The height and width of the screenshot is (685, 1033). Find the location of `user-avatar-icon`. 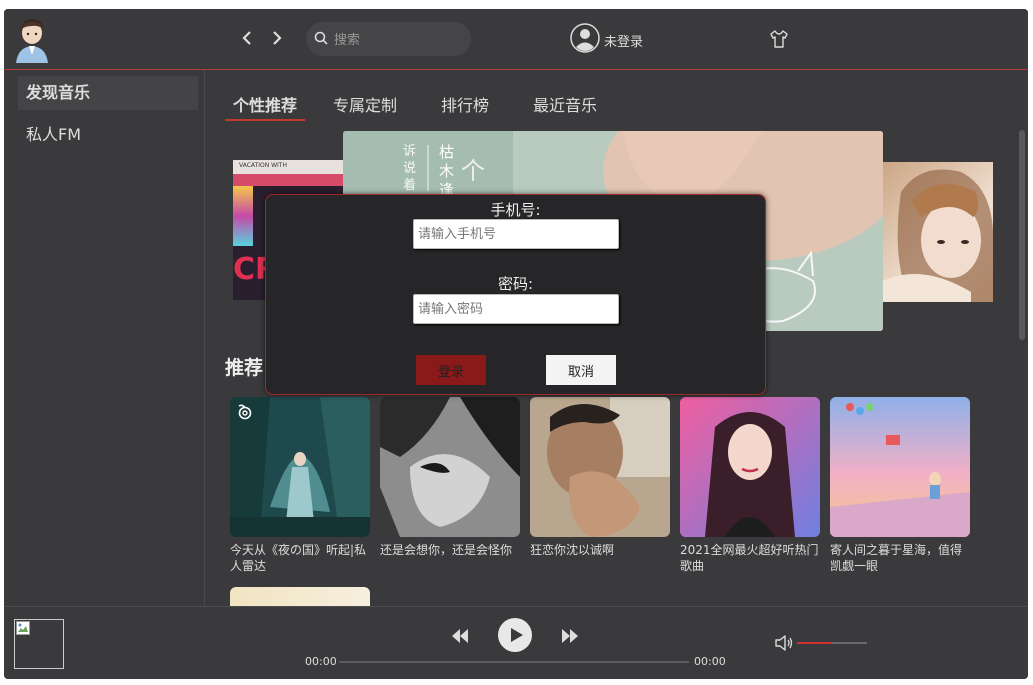

user-avatar-icon is located at coordinates (585, 38).